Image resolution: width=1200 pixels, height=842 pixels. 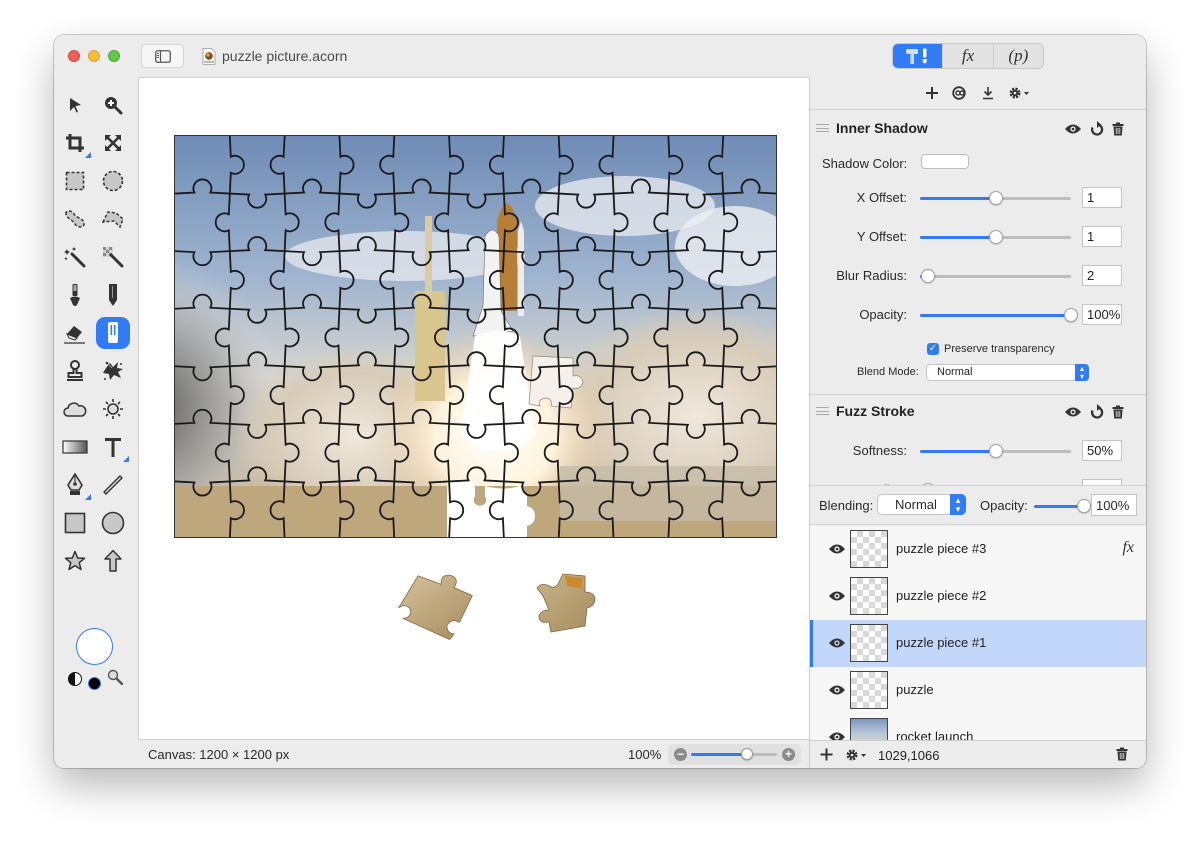 What do you see at coordinates (932, 93) in the screenshot?
I see `add-filter-button` at bounding box center [932, 93].